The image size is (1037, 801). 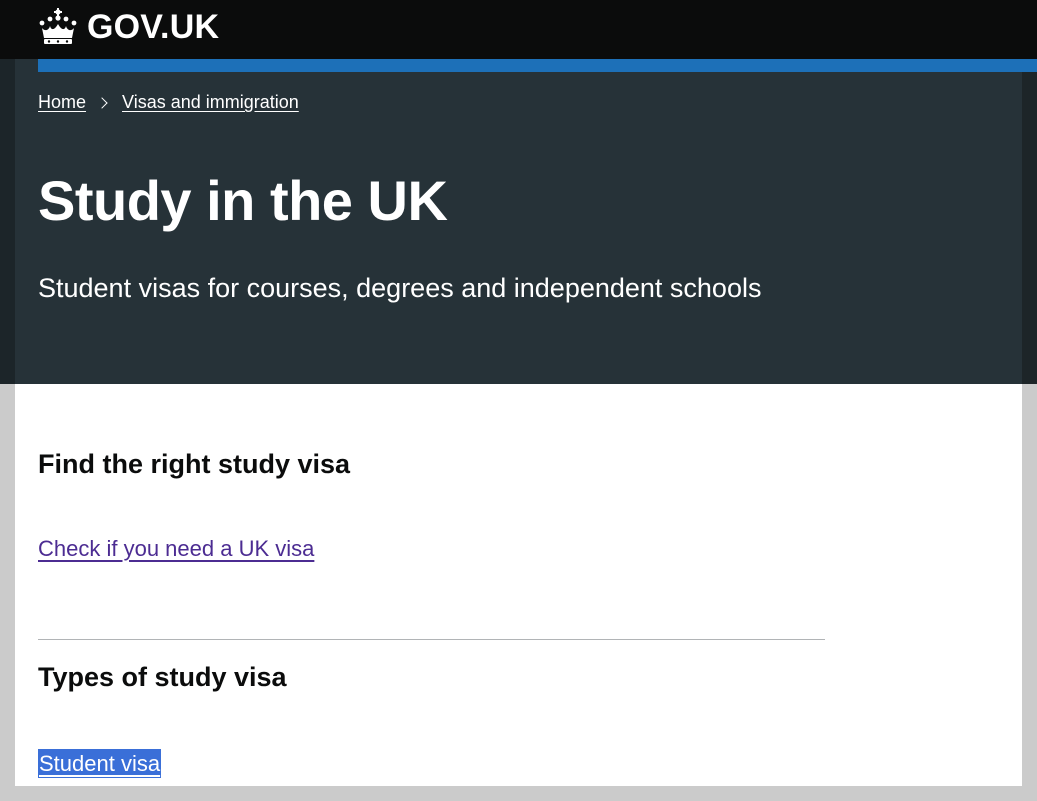 I want to click on crown-icon, so click(x=58, y=26).